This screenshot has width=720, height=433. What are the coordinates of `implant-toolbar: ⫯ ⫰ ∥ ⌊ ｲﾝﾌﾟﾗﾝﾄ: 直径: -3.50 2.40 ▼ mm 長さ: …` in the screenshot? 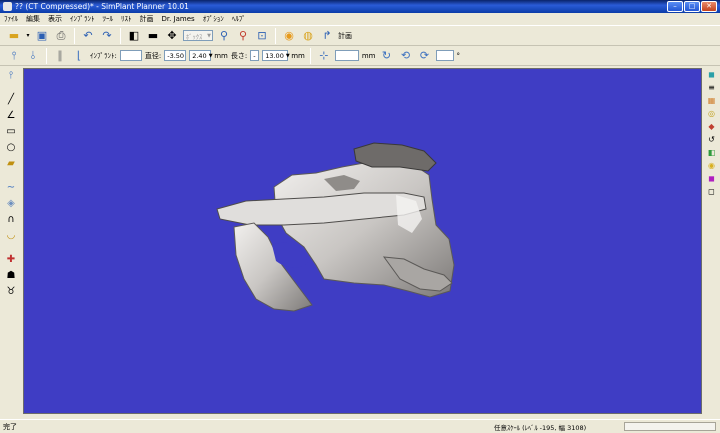 It's located at (360, 56).